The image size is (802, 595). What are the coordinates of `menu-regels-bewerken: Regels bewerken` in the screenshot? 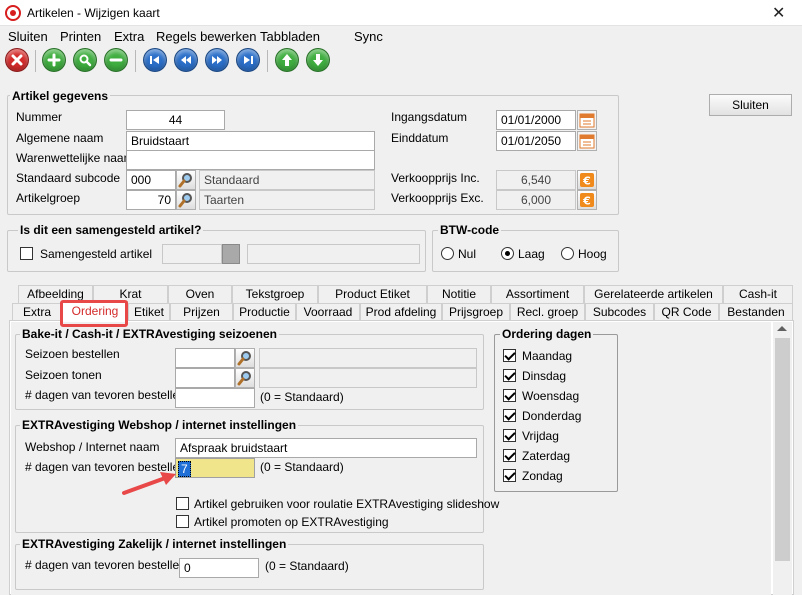 It's located at (206, 36).